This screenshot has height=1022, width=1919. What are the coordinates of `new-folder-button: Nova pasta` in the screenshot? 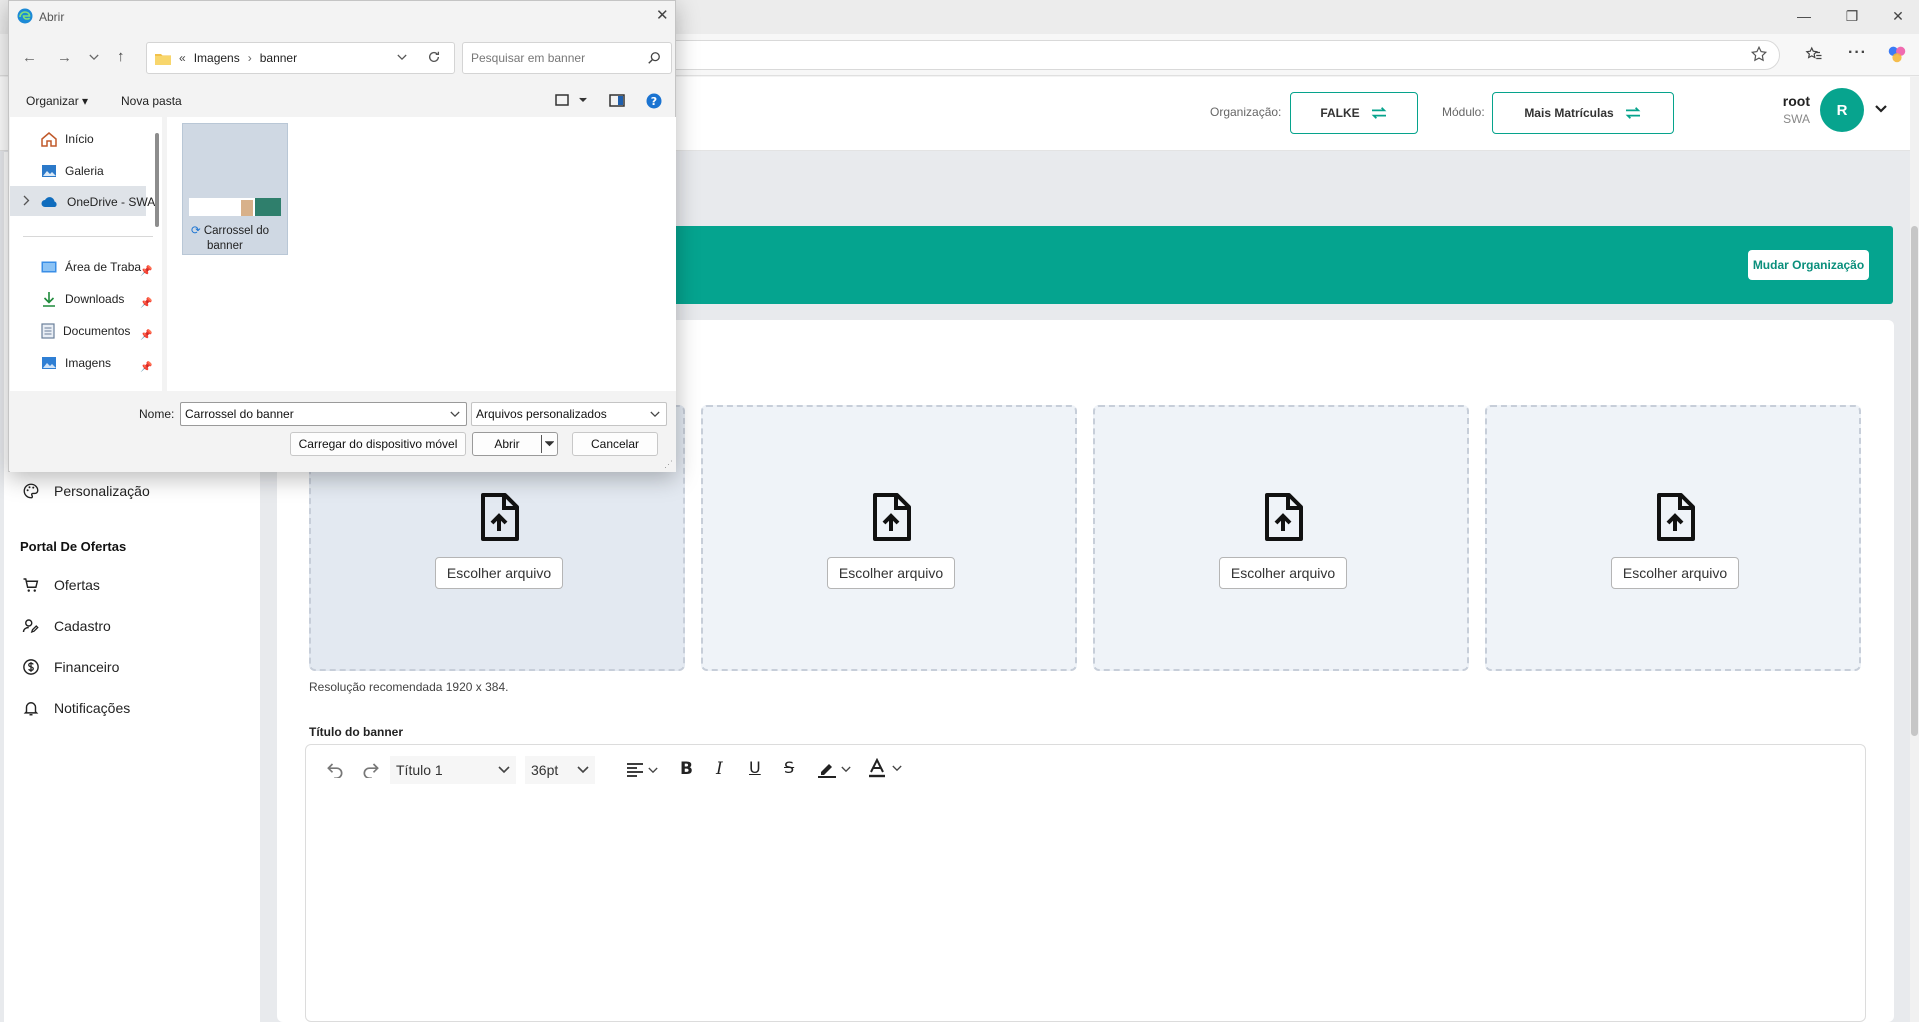 It's located at (151, 101).